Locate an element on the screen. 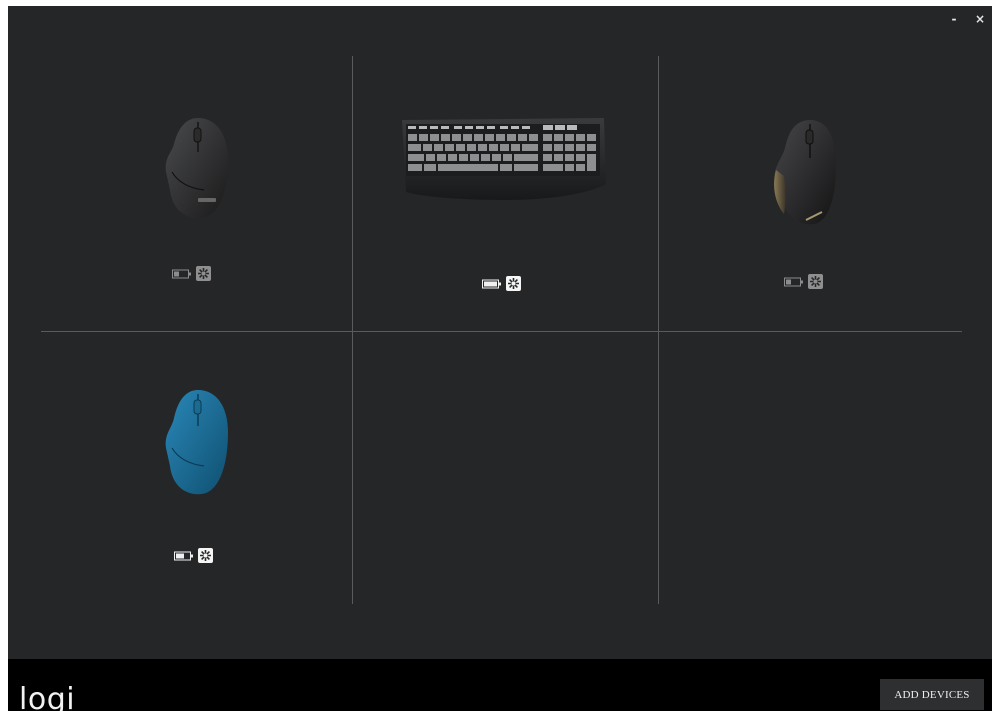 This screenshot has height=711, width=995. grid-divider-h is located at coordinates (501, 331).